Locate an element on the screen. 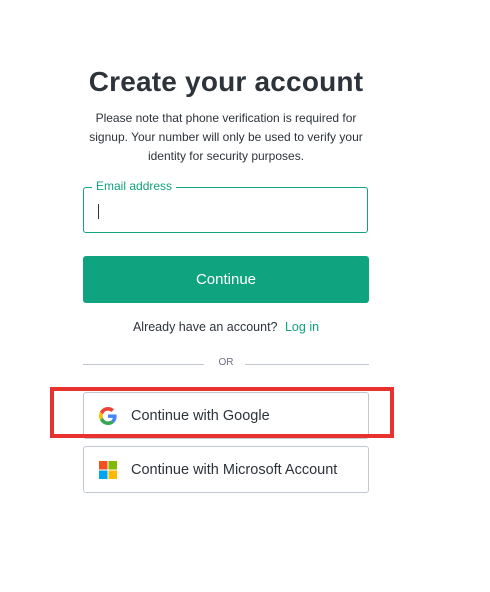  divider: OR is located at coordinates (226, 364).